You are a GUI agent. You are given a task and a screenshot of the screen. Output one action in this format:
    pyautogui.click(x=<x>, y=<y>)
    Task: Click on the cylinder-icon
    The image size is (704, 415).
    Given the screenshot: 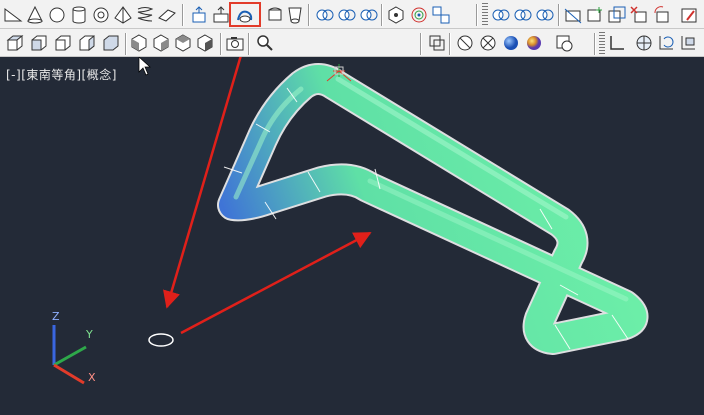 What is the action you would take?
    pyautogui.click(x=79, y=15)
    